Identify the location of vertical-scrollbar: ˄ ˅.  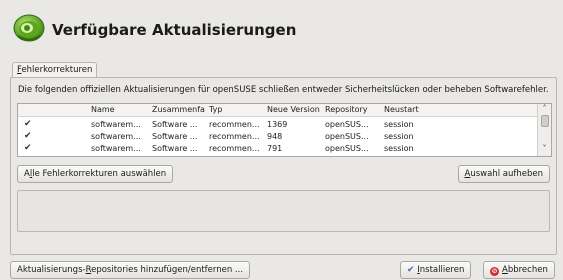
(544, 130).